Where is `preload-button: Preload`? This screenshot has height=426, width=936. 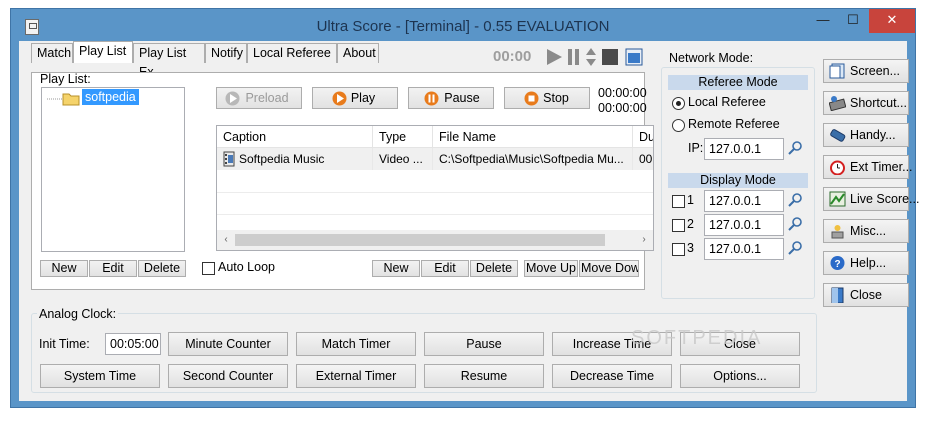 preload-button: Preload is located at coordinates (259, 98).